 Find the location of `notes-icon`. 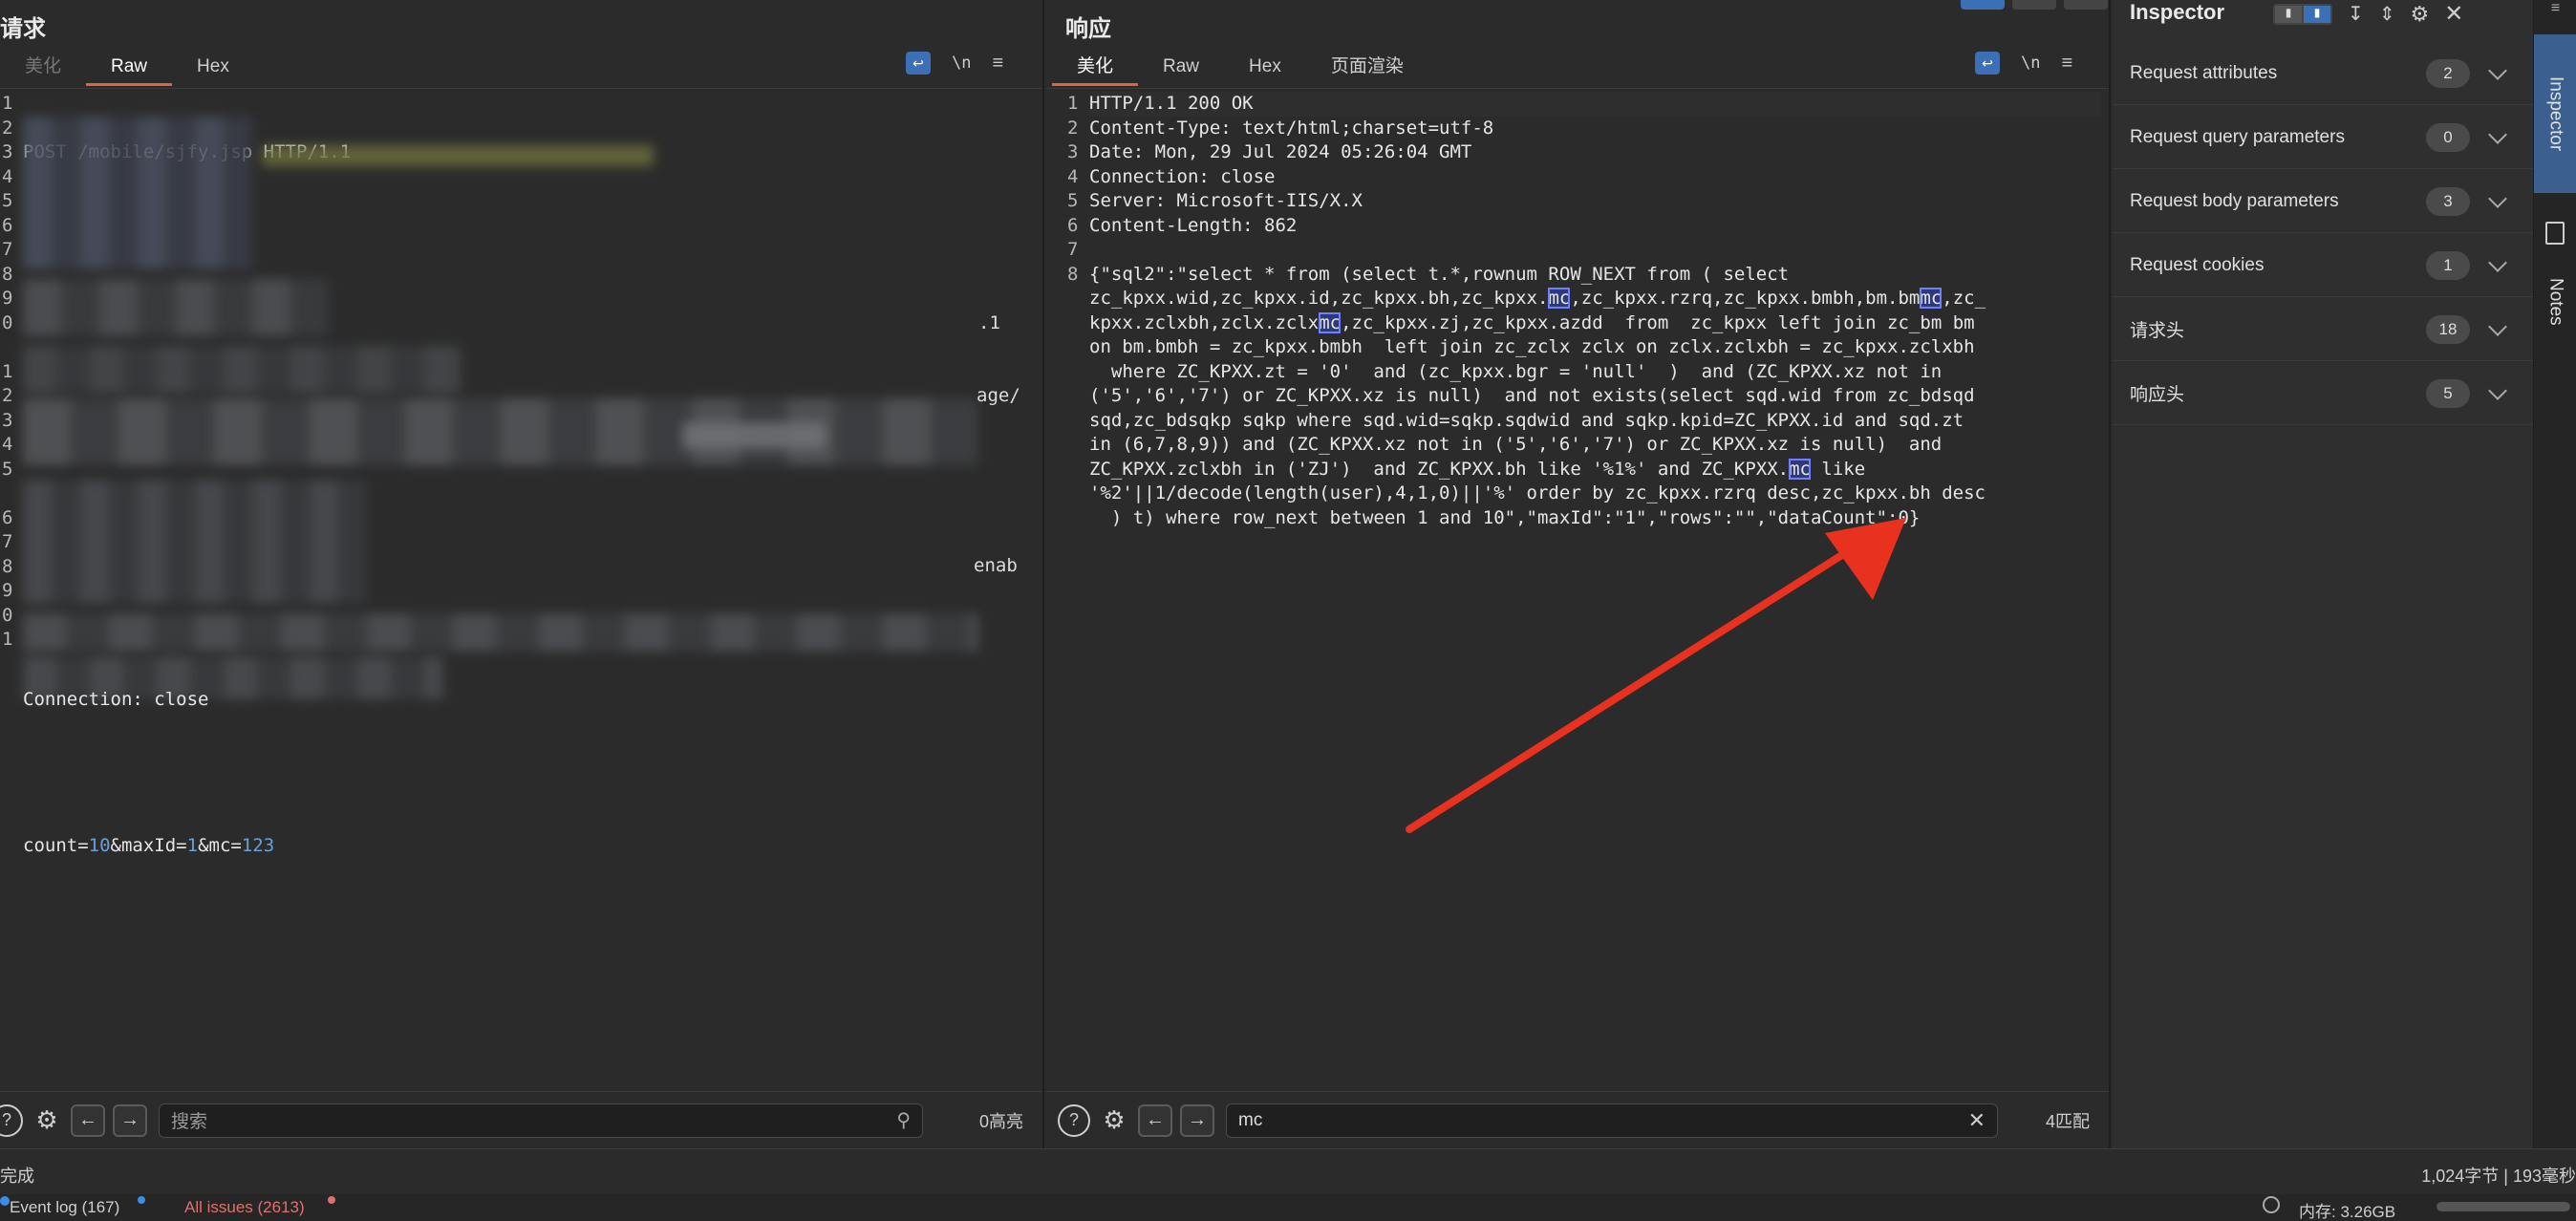

notes-icon is located at coordinates (2555, 234).